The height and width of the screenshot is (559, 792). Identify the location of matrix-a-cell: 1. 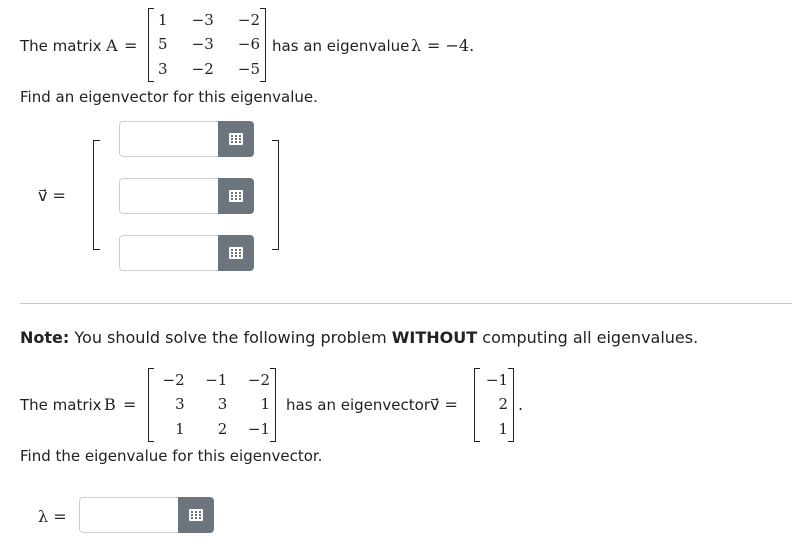
(163, 19).